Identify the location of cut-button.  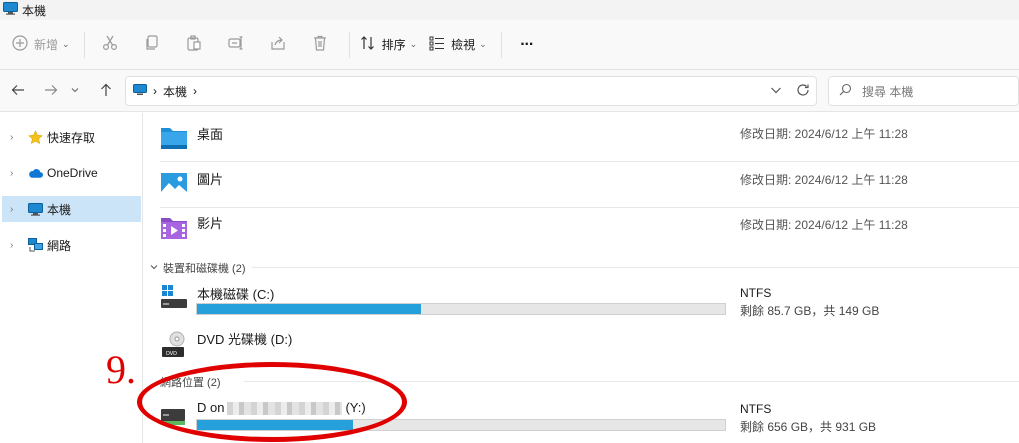
(110, 45).